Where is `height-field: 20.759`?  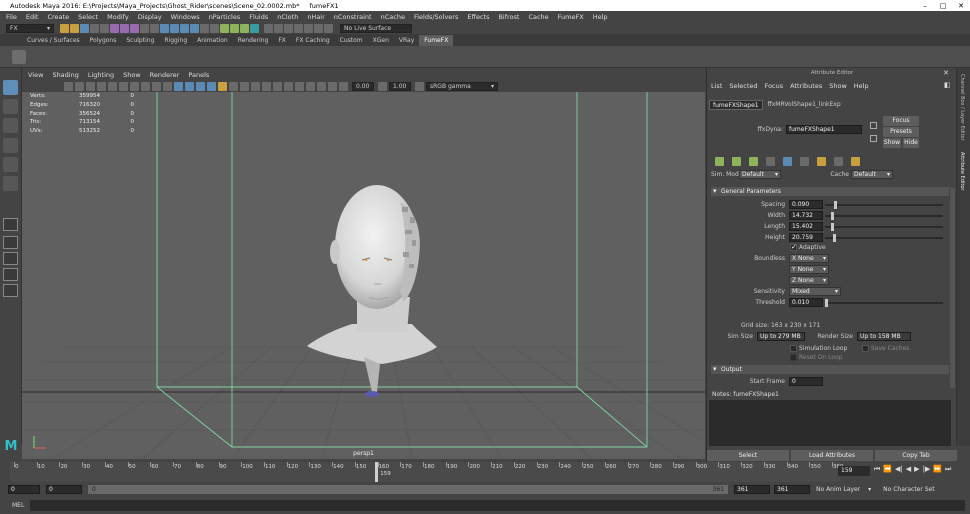 height-field: 20.759 is located at coordinates (806, 237).